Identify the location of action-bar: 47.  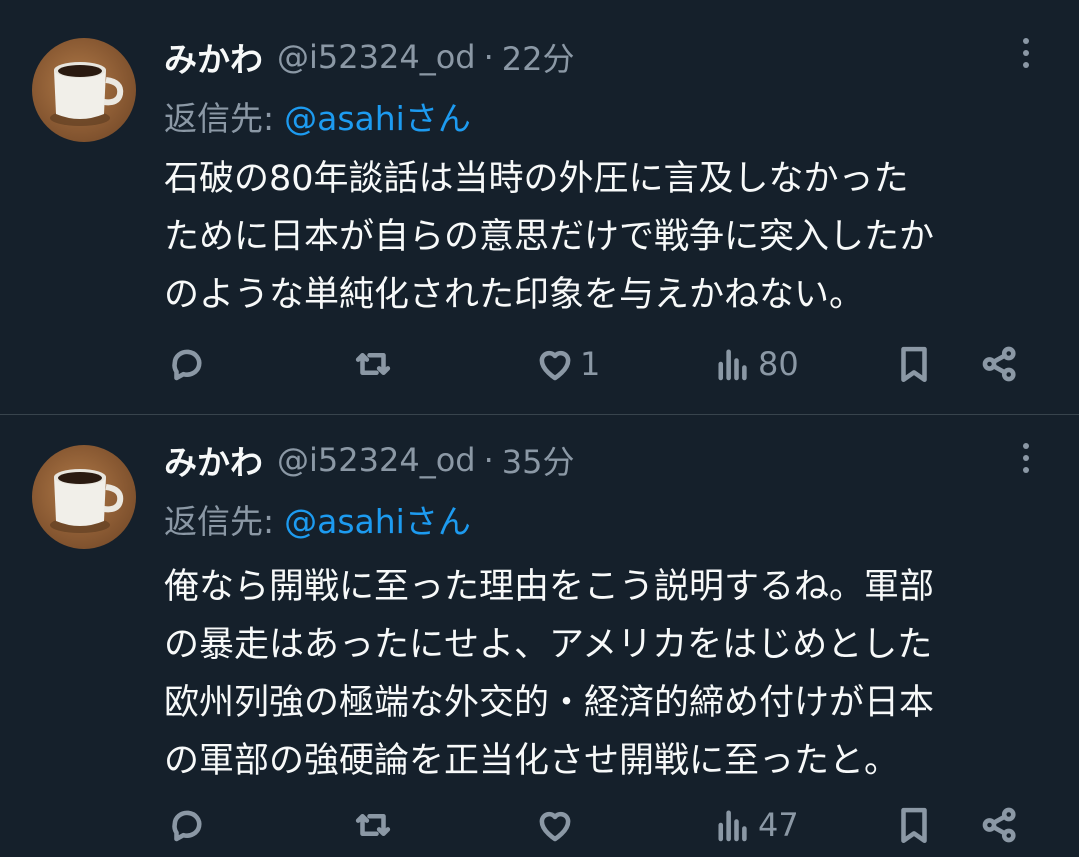
(539, 825).